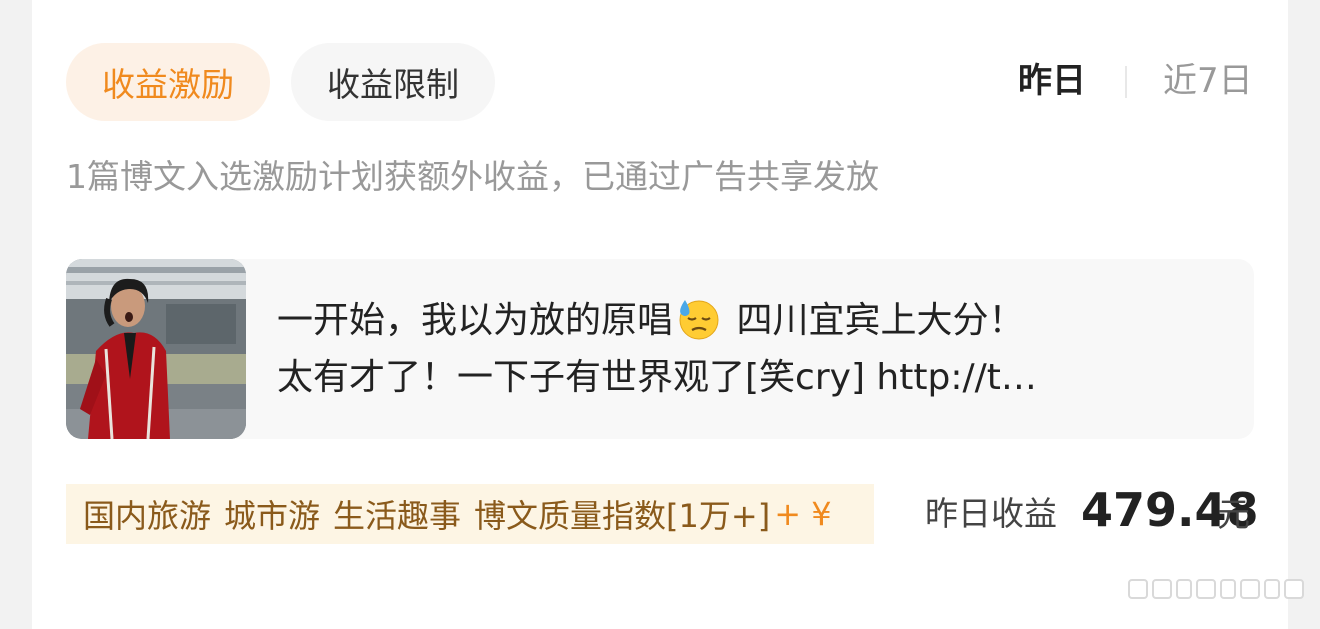  Describe the element at coordinates (147, 516) in the screenshot. I see `tag-domestic-travel: 国内旅游` at that location.